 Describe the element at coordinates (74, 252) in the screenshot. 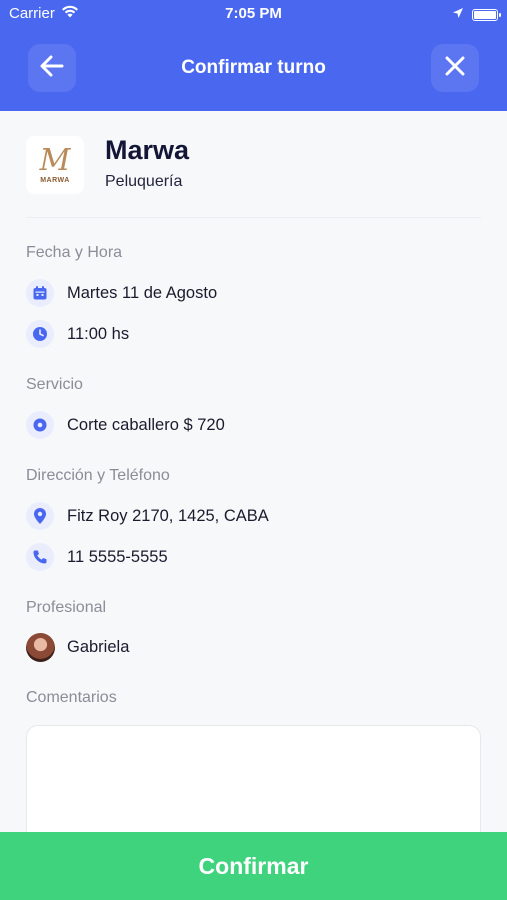

I see `section-label-datetime: Fecha y Hora` at that location.